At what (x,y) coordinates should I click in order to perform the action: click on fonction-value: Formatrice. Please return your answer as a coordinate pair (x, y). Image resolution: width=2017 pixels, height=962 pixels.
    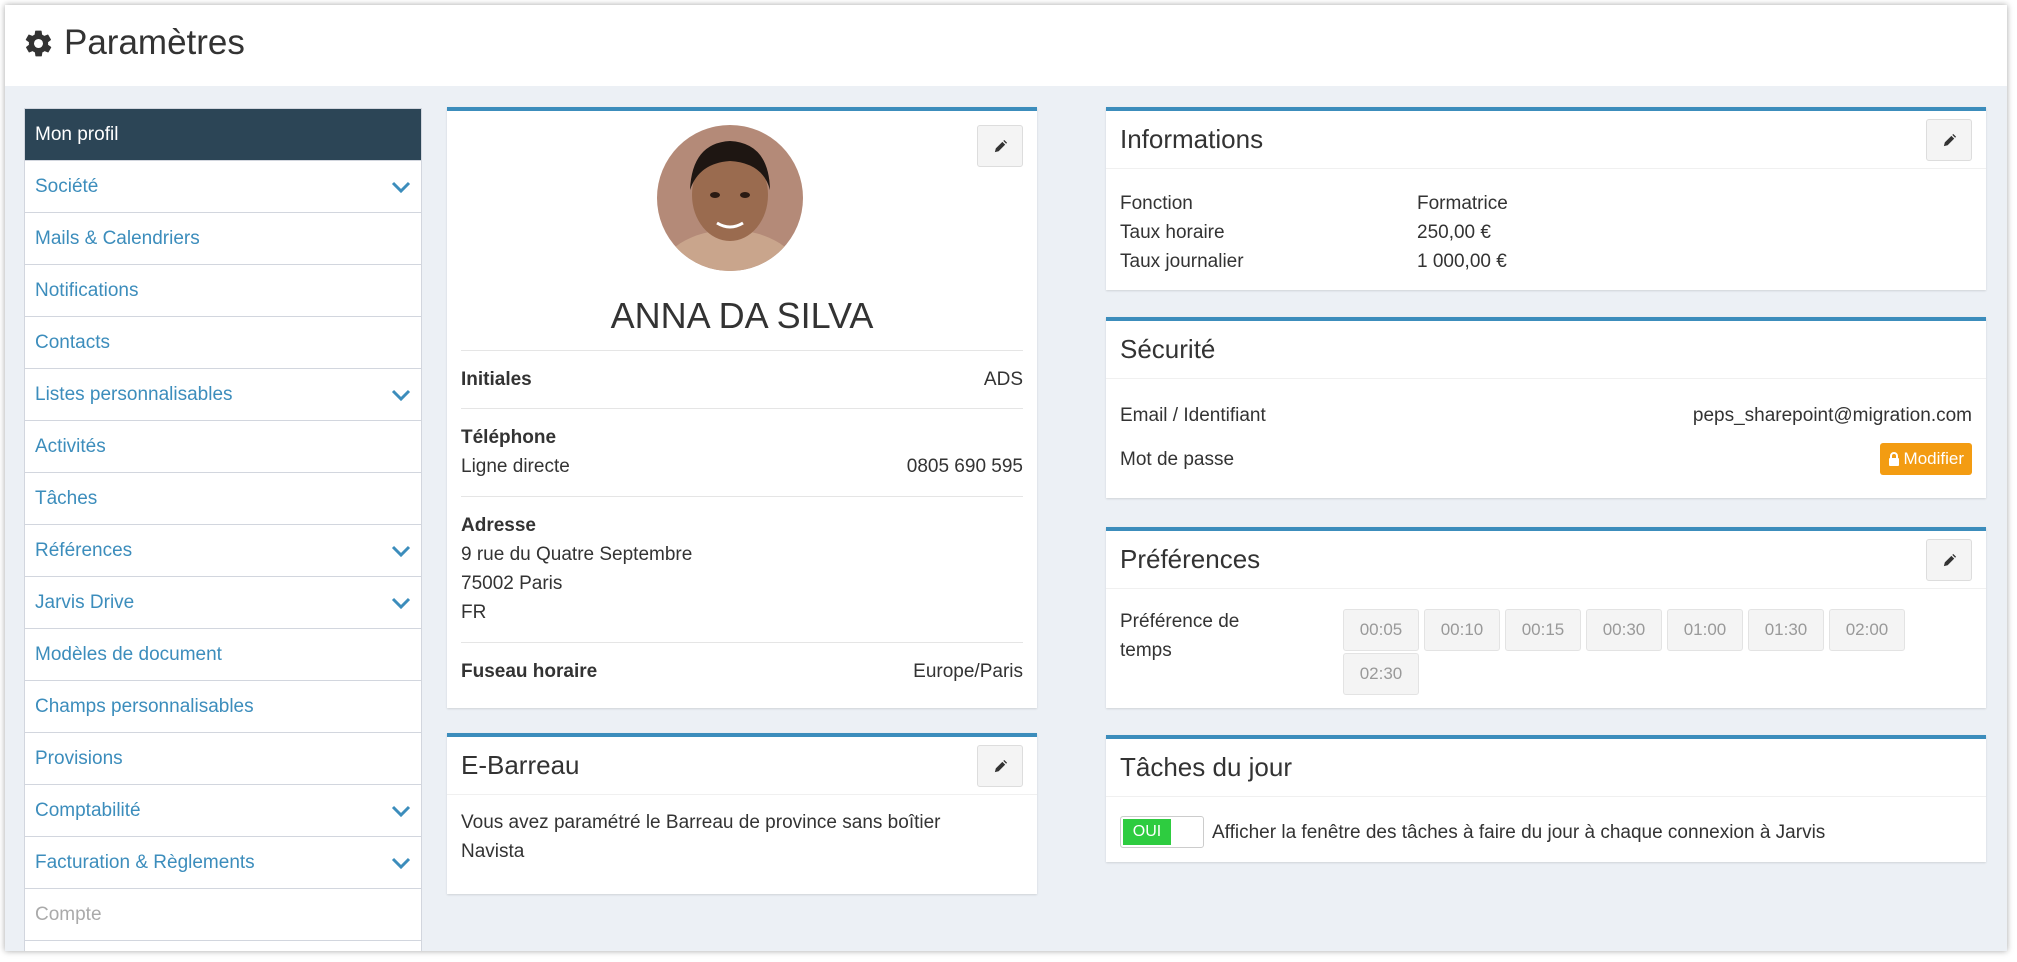
    Looking at the image, I should click on (1462, 203).